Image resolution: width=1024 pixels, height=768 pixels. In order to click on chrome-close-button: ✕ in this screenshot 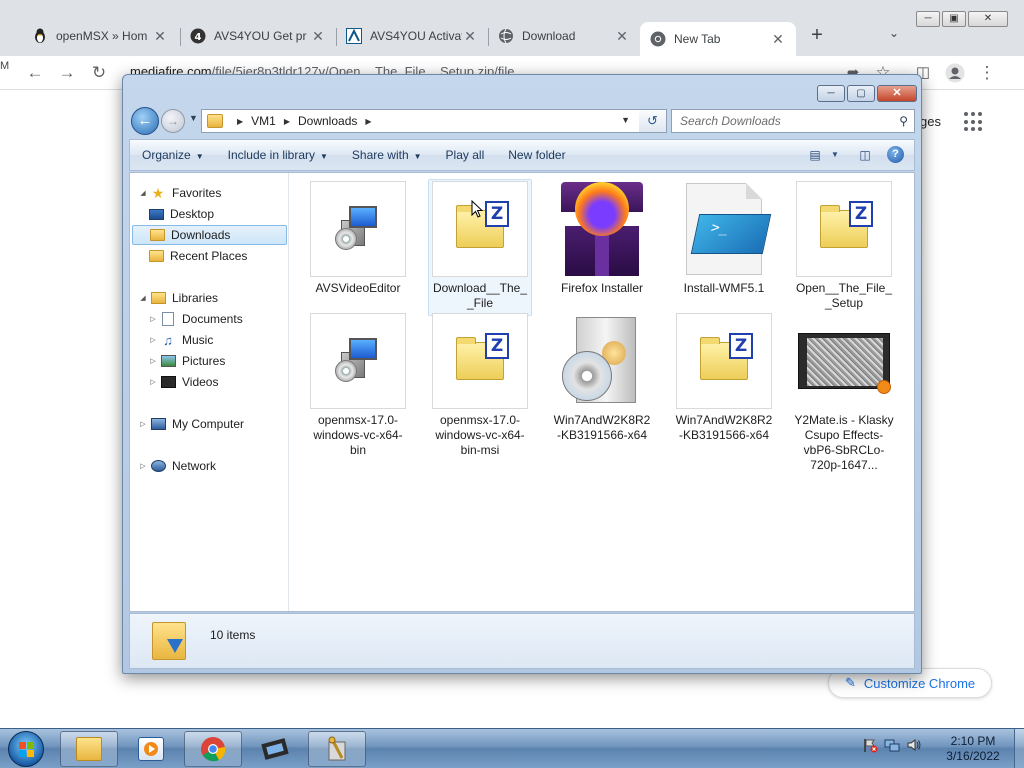, I will do `click(988, 19)`.